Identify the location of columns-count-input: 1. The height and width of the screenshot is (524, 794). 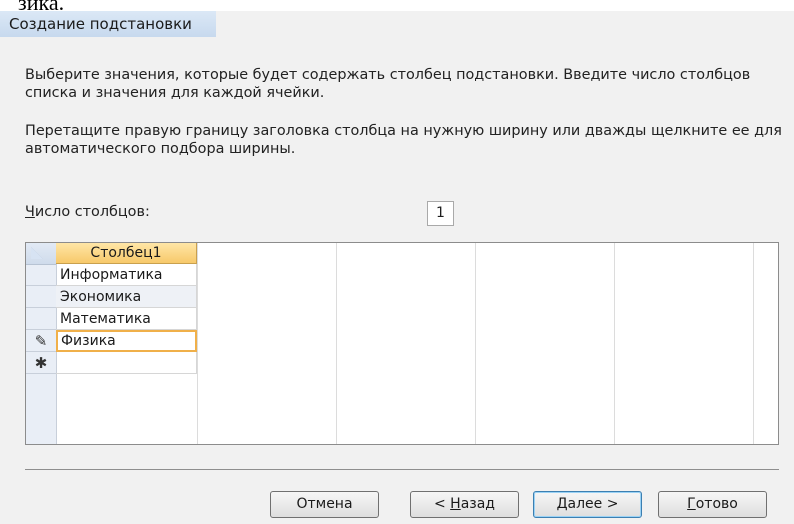
(440, 213).